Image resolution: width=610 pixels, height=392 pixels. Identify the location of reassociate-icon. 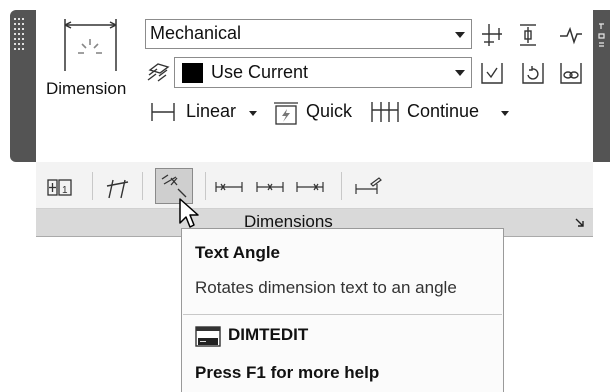
(571, 73).